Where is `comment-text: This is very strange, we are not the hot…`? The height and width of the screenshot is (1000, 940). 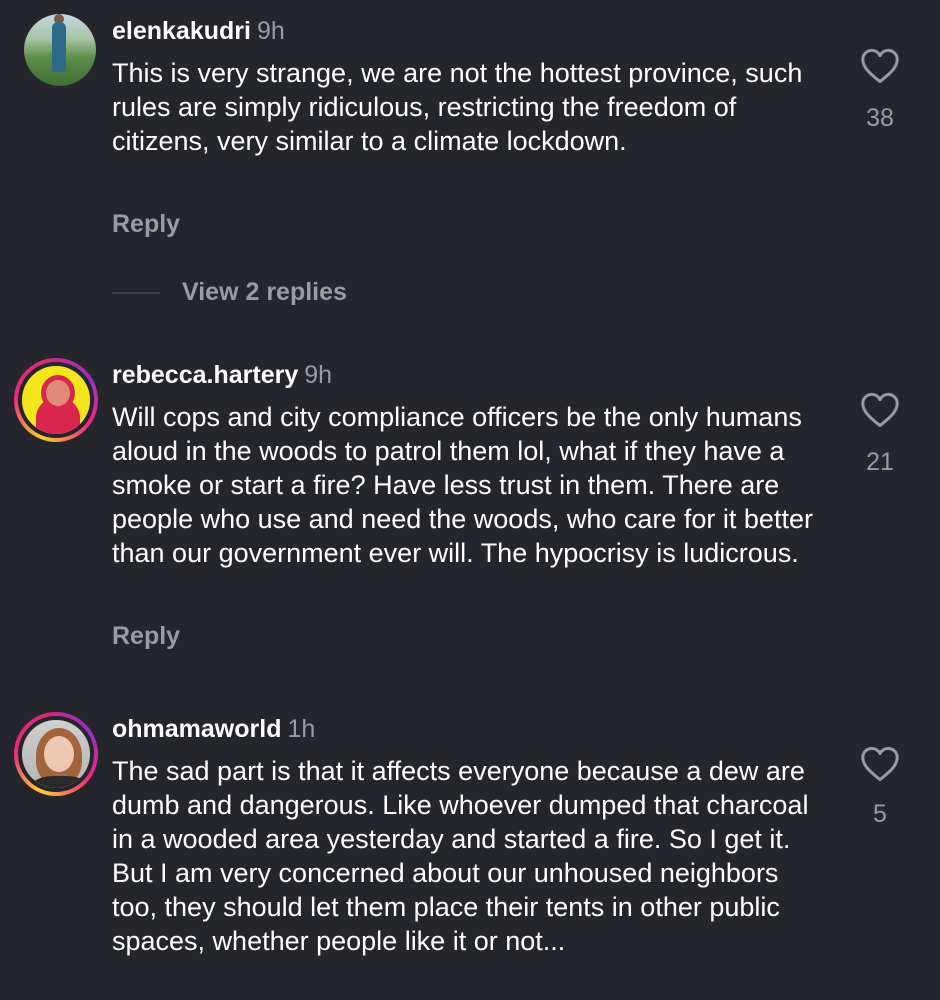 comment-text: This is very strange, we are not the hot… is located at coordinates (457, 107).